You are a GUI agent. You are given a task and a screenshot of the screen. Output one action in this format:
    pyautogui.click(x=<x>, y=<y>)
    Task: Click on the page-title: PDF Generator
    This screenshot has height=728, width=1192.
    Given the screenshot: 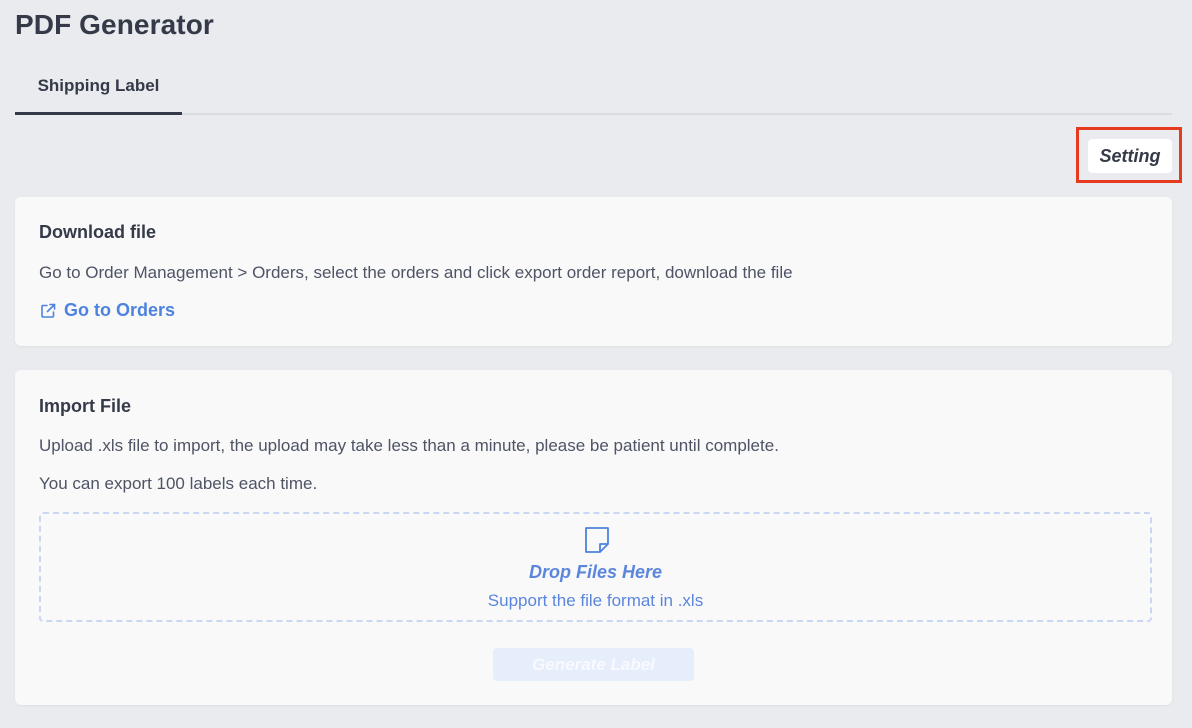 What is the action you would take?
    pyautogui.click(x=114, y=24)
    